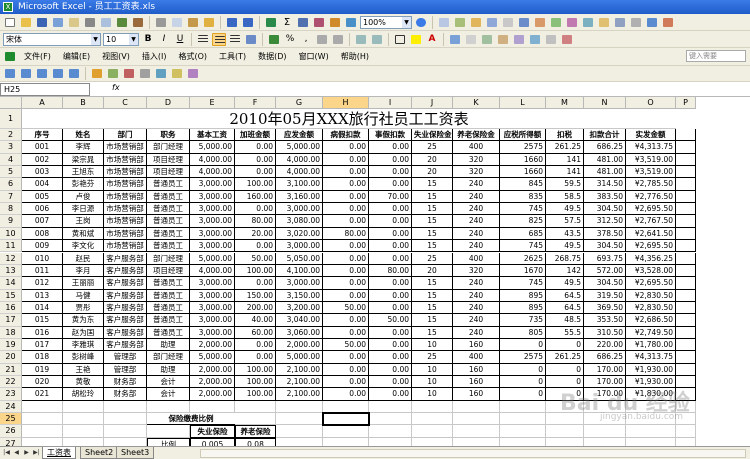  I want to click on cell: 2,000.00, so click(212, 345).